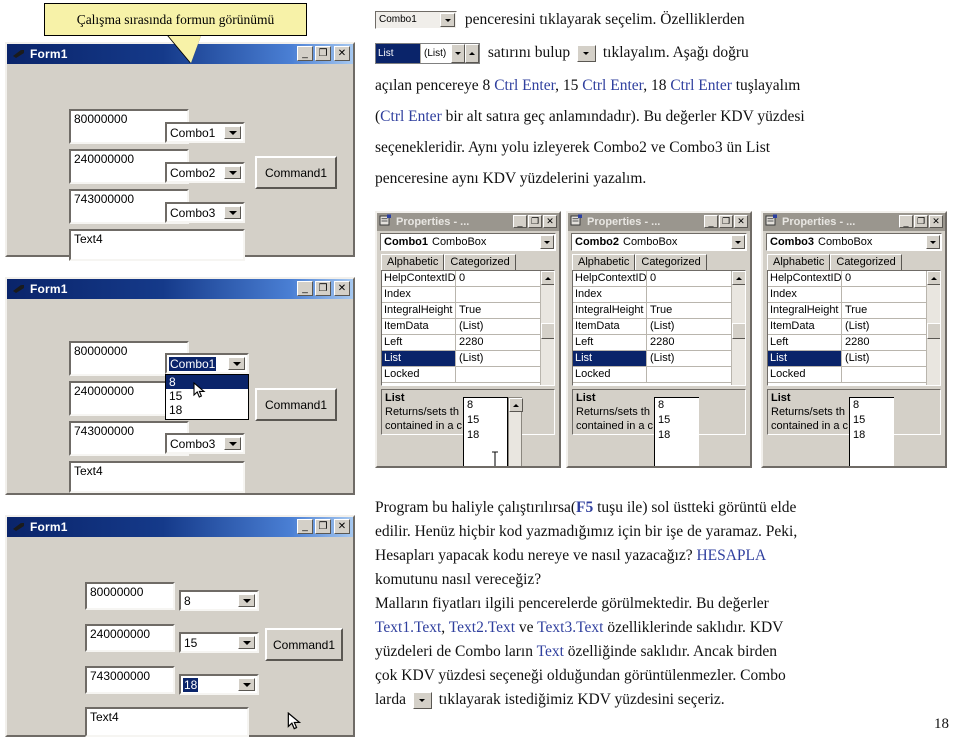 Image resolution: width=959 pixels, height=745 pixels. Describe the element at coordinates (207, 363) in the screenshot. I see `combo-1-open: Combo1` at that location.